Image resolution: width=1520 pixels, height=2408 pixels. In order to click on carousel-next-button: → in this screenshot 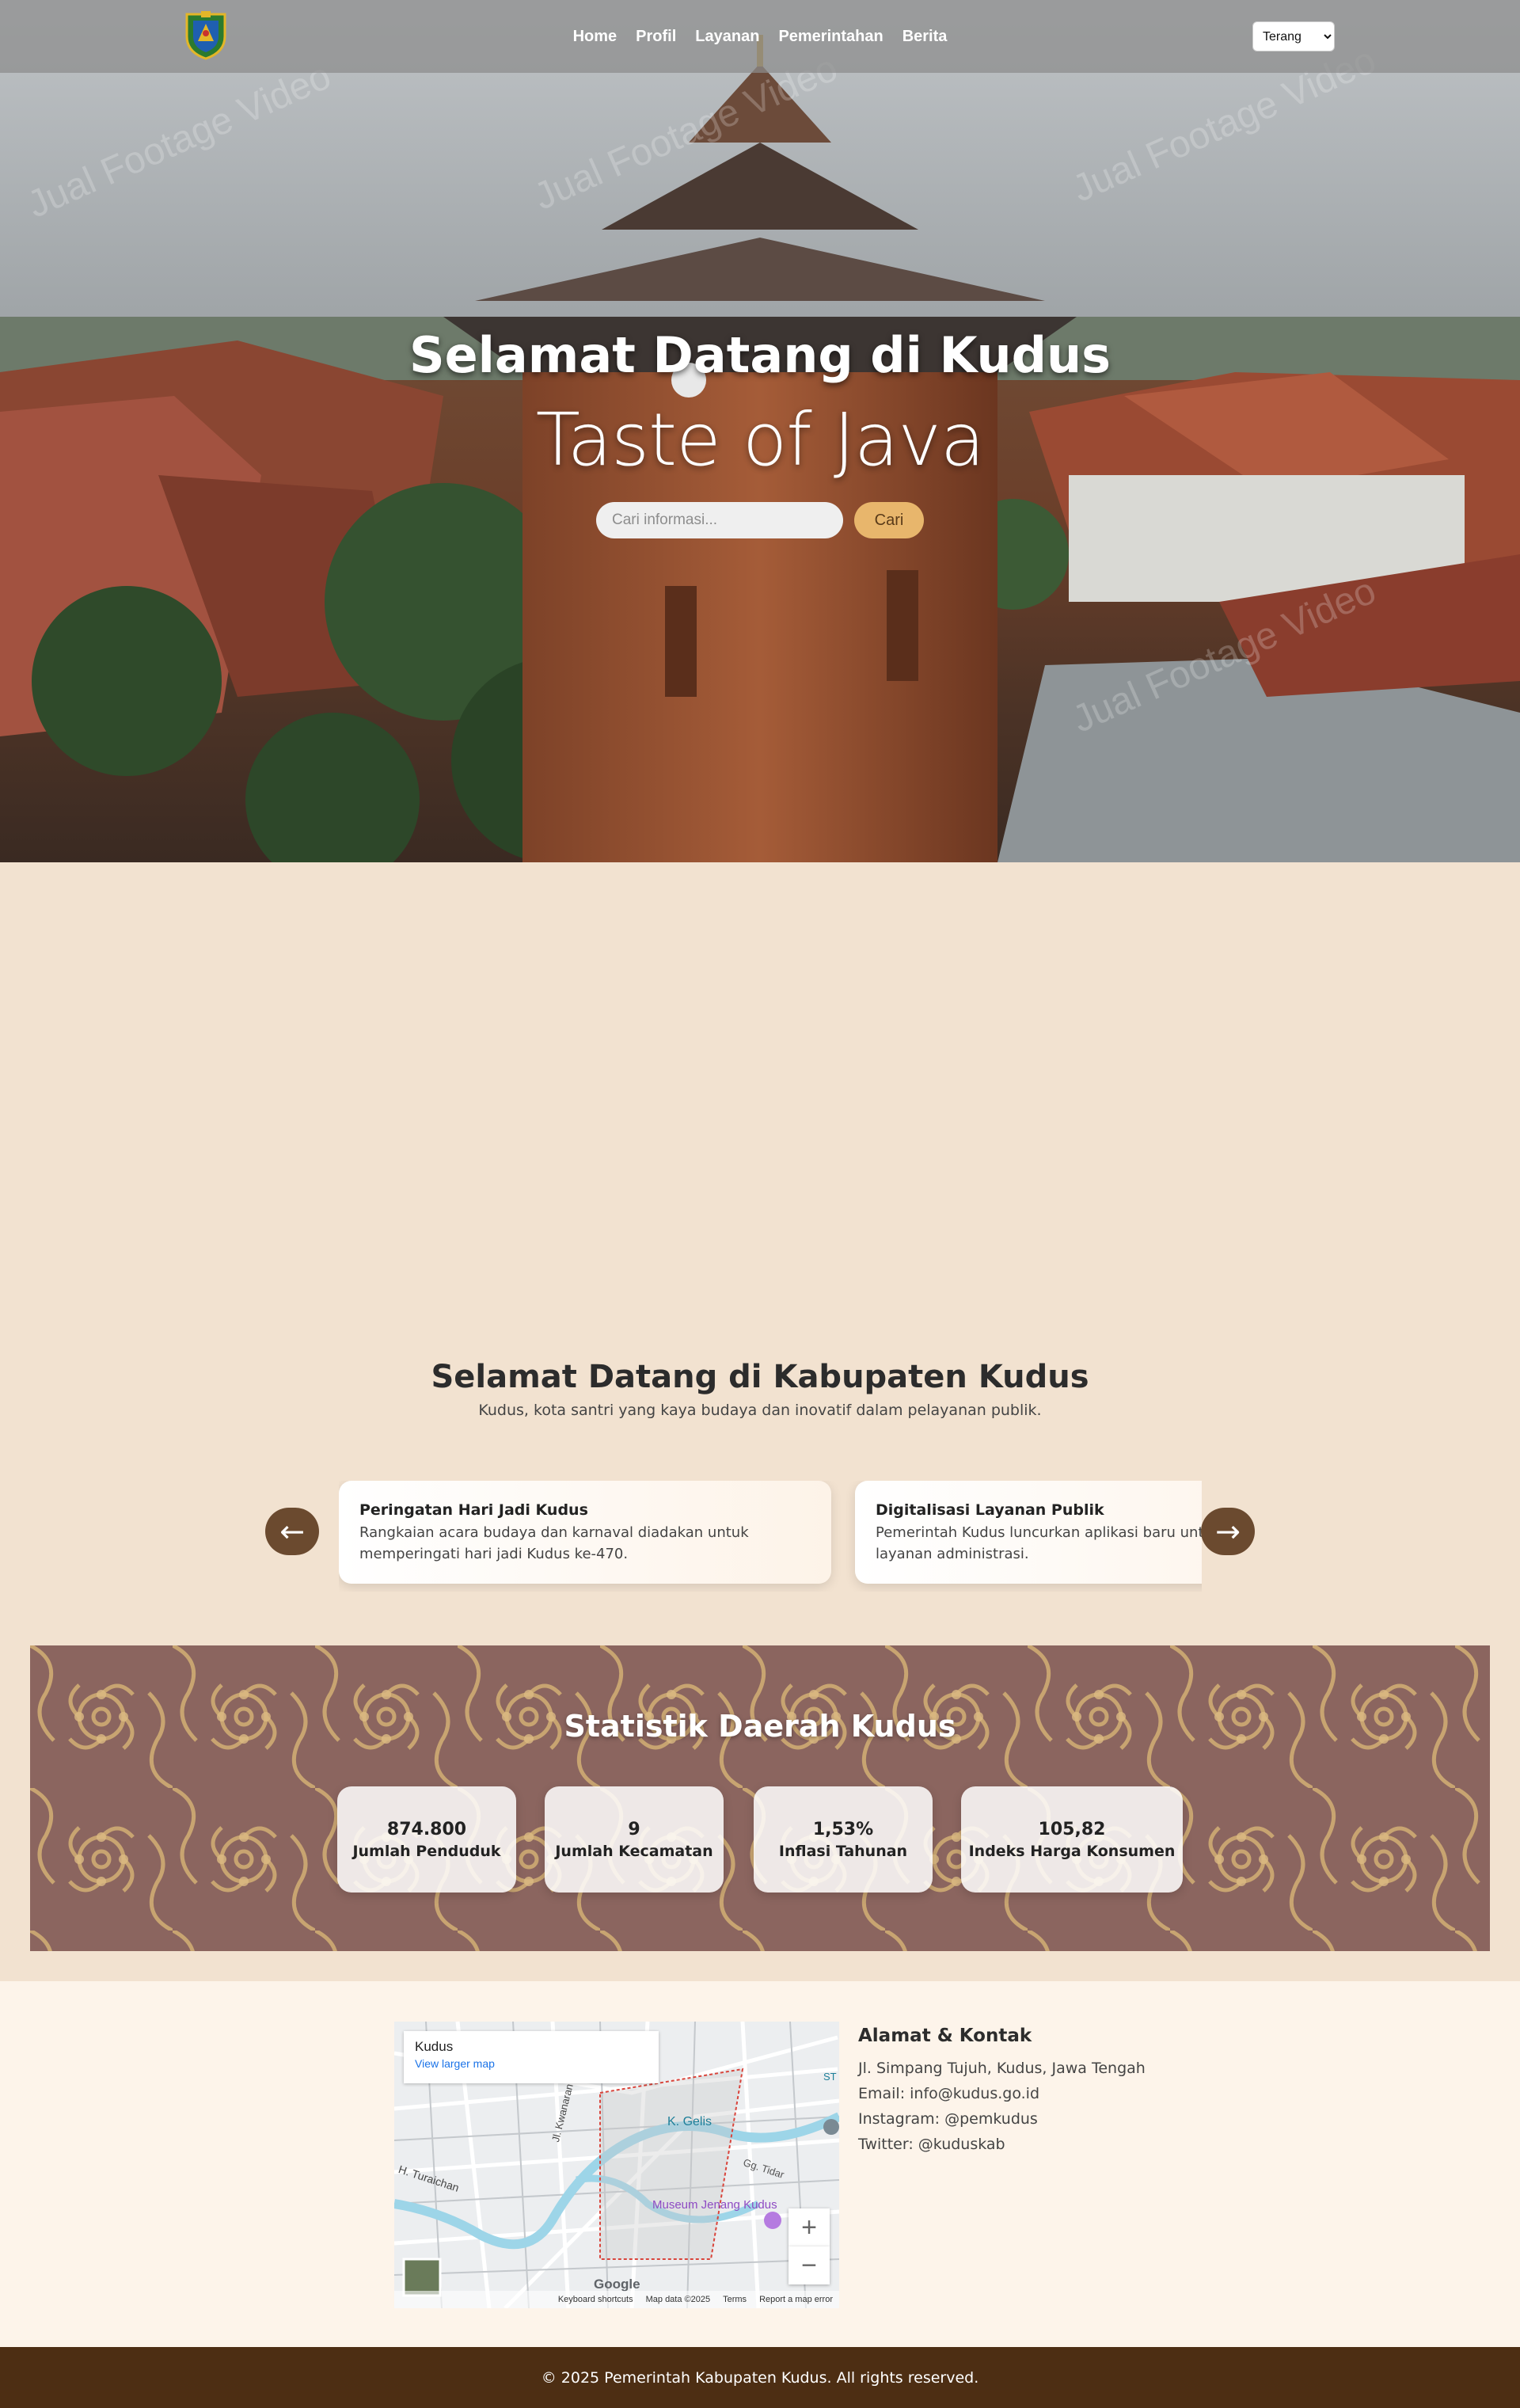, I will do `click(1228, 1531)`.